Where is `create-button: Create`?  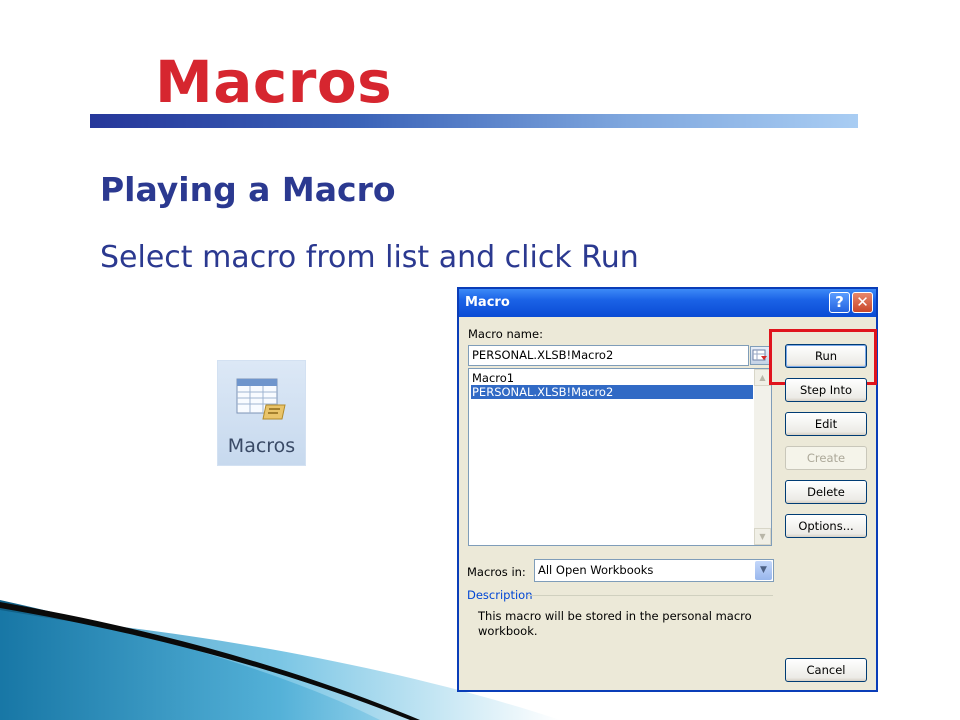
create-button: Create is located at coordinates (826, 458).